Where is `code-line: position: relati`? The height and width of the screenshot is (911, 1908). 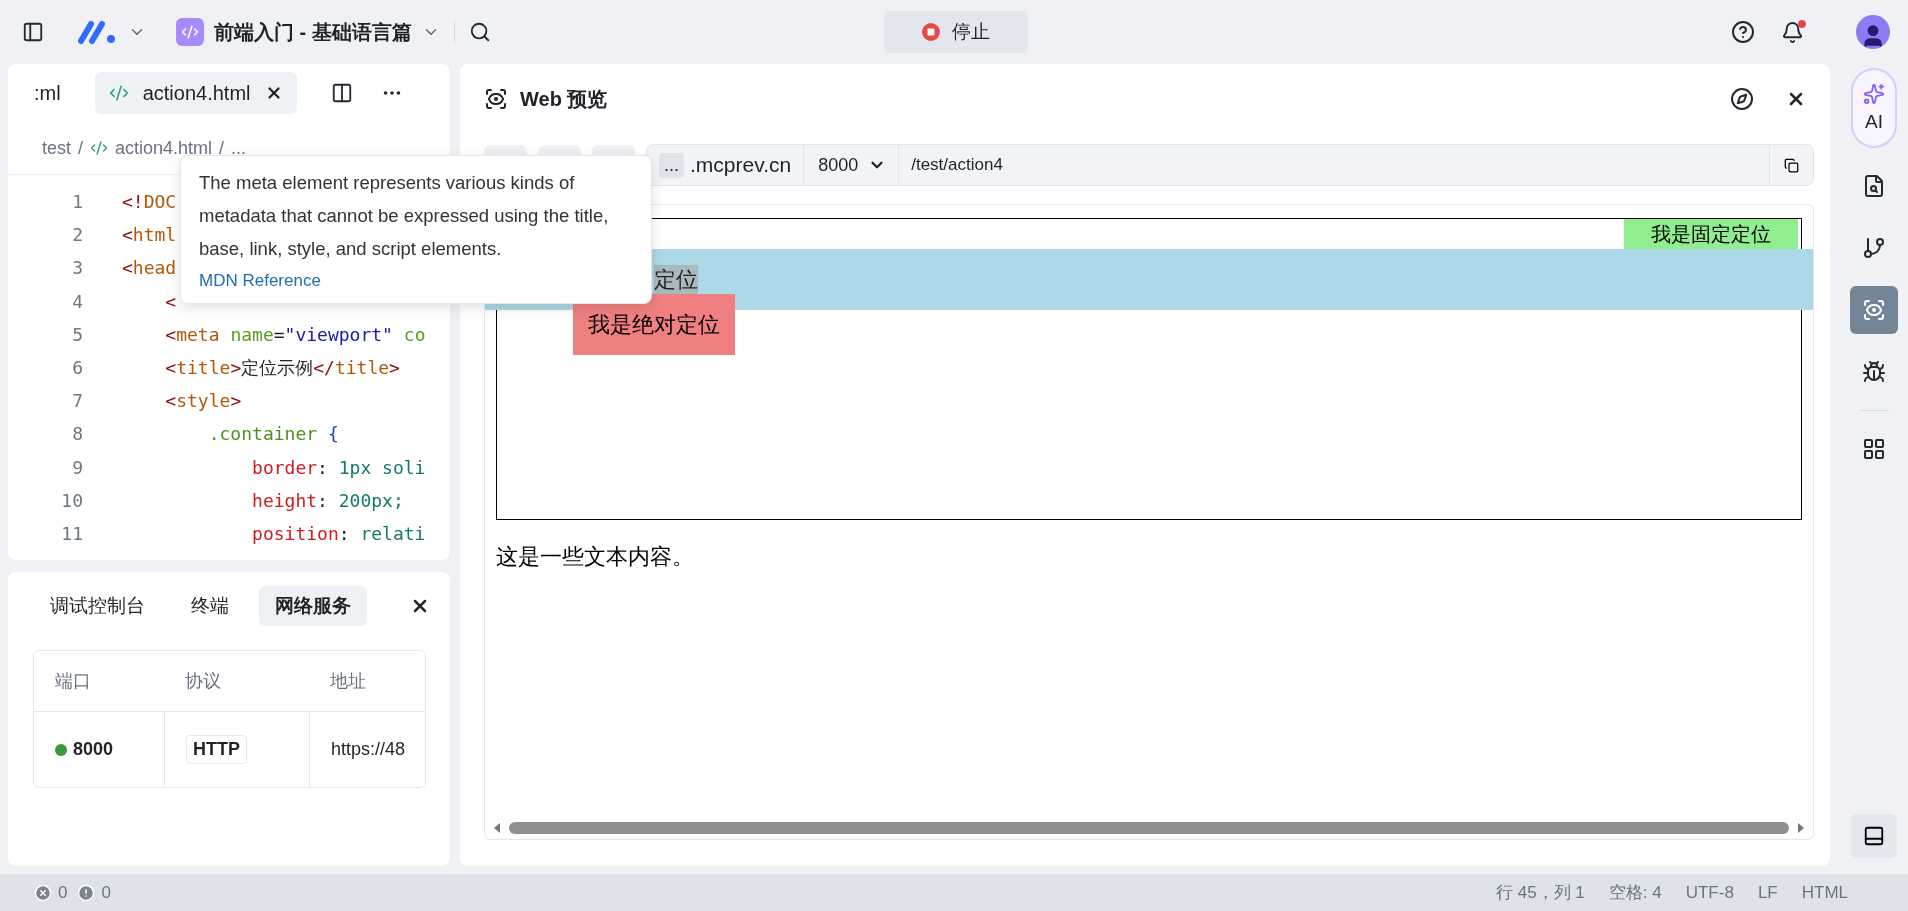
code-line: position: relati is located at coordinates (338, 533).